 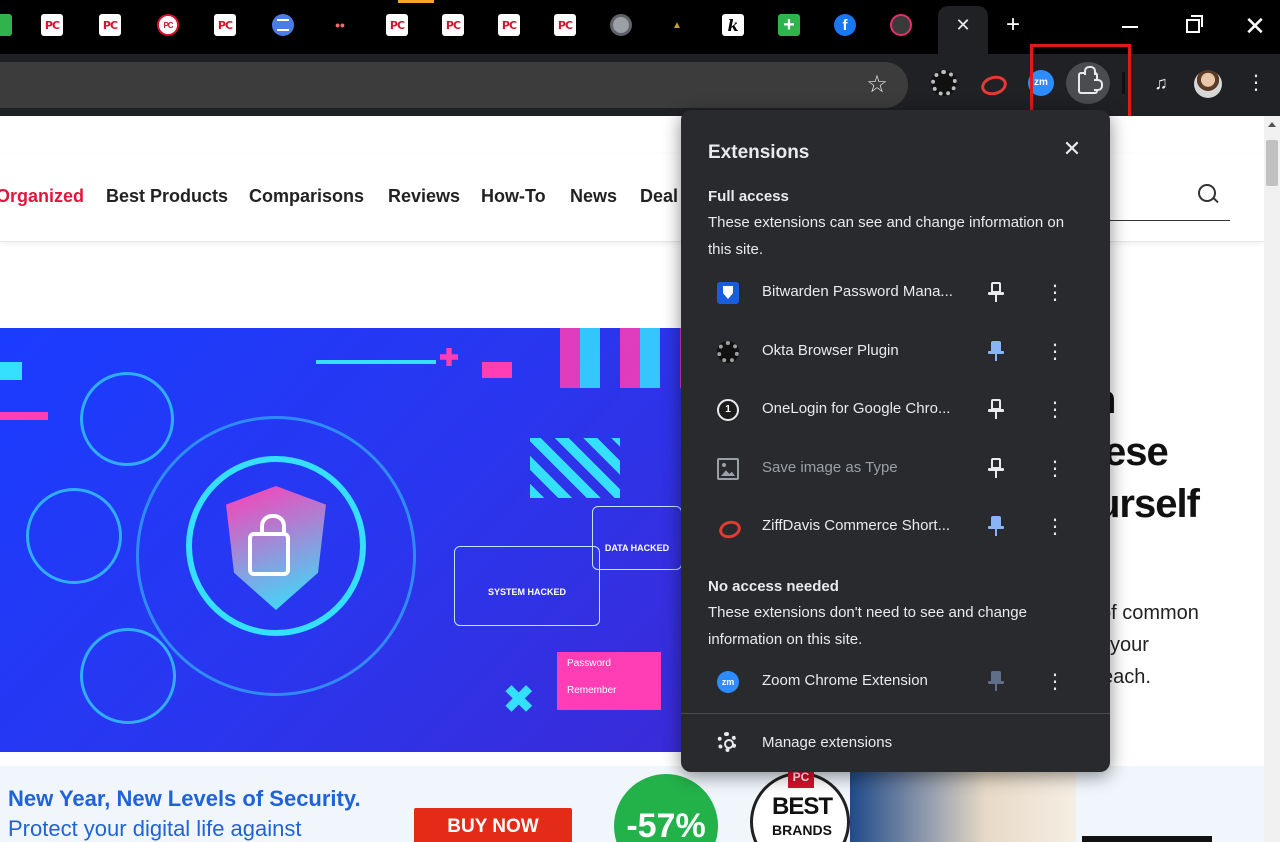 I want to click on extension-row-bitwarden: Bitwarden Password Mana... ⋮, so click(x=895, y=293).